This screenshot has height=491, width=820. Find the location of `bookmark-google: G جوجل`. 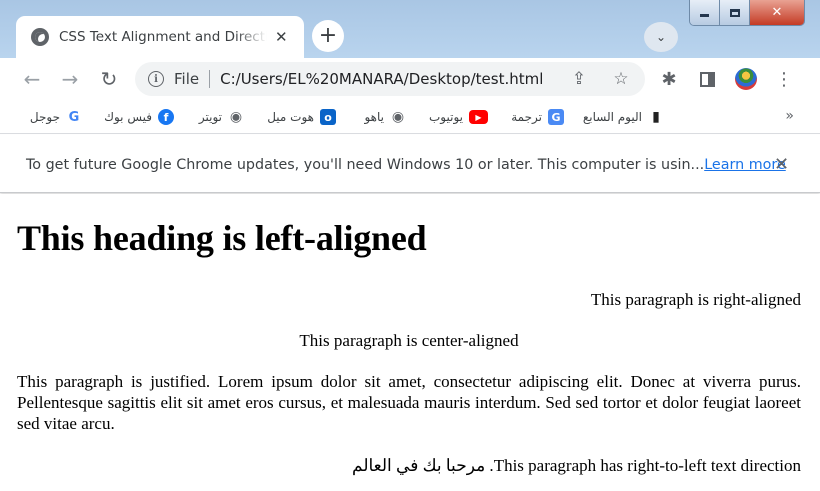

bookmark-google: G جوجل is located at coordinates (56, 117).